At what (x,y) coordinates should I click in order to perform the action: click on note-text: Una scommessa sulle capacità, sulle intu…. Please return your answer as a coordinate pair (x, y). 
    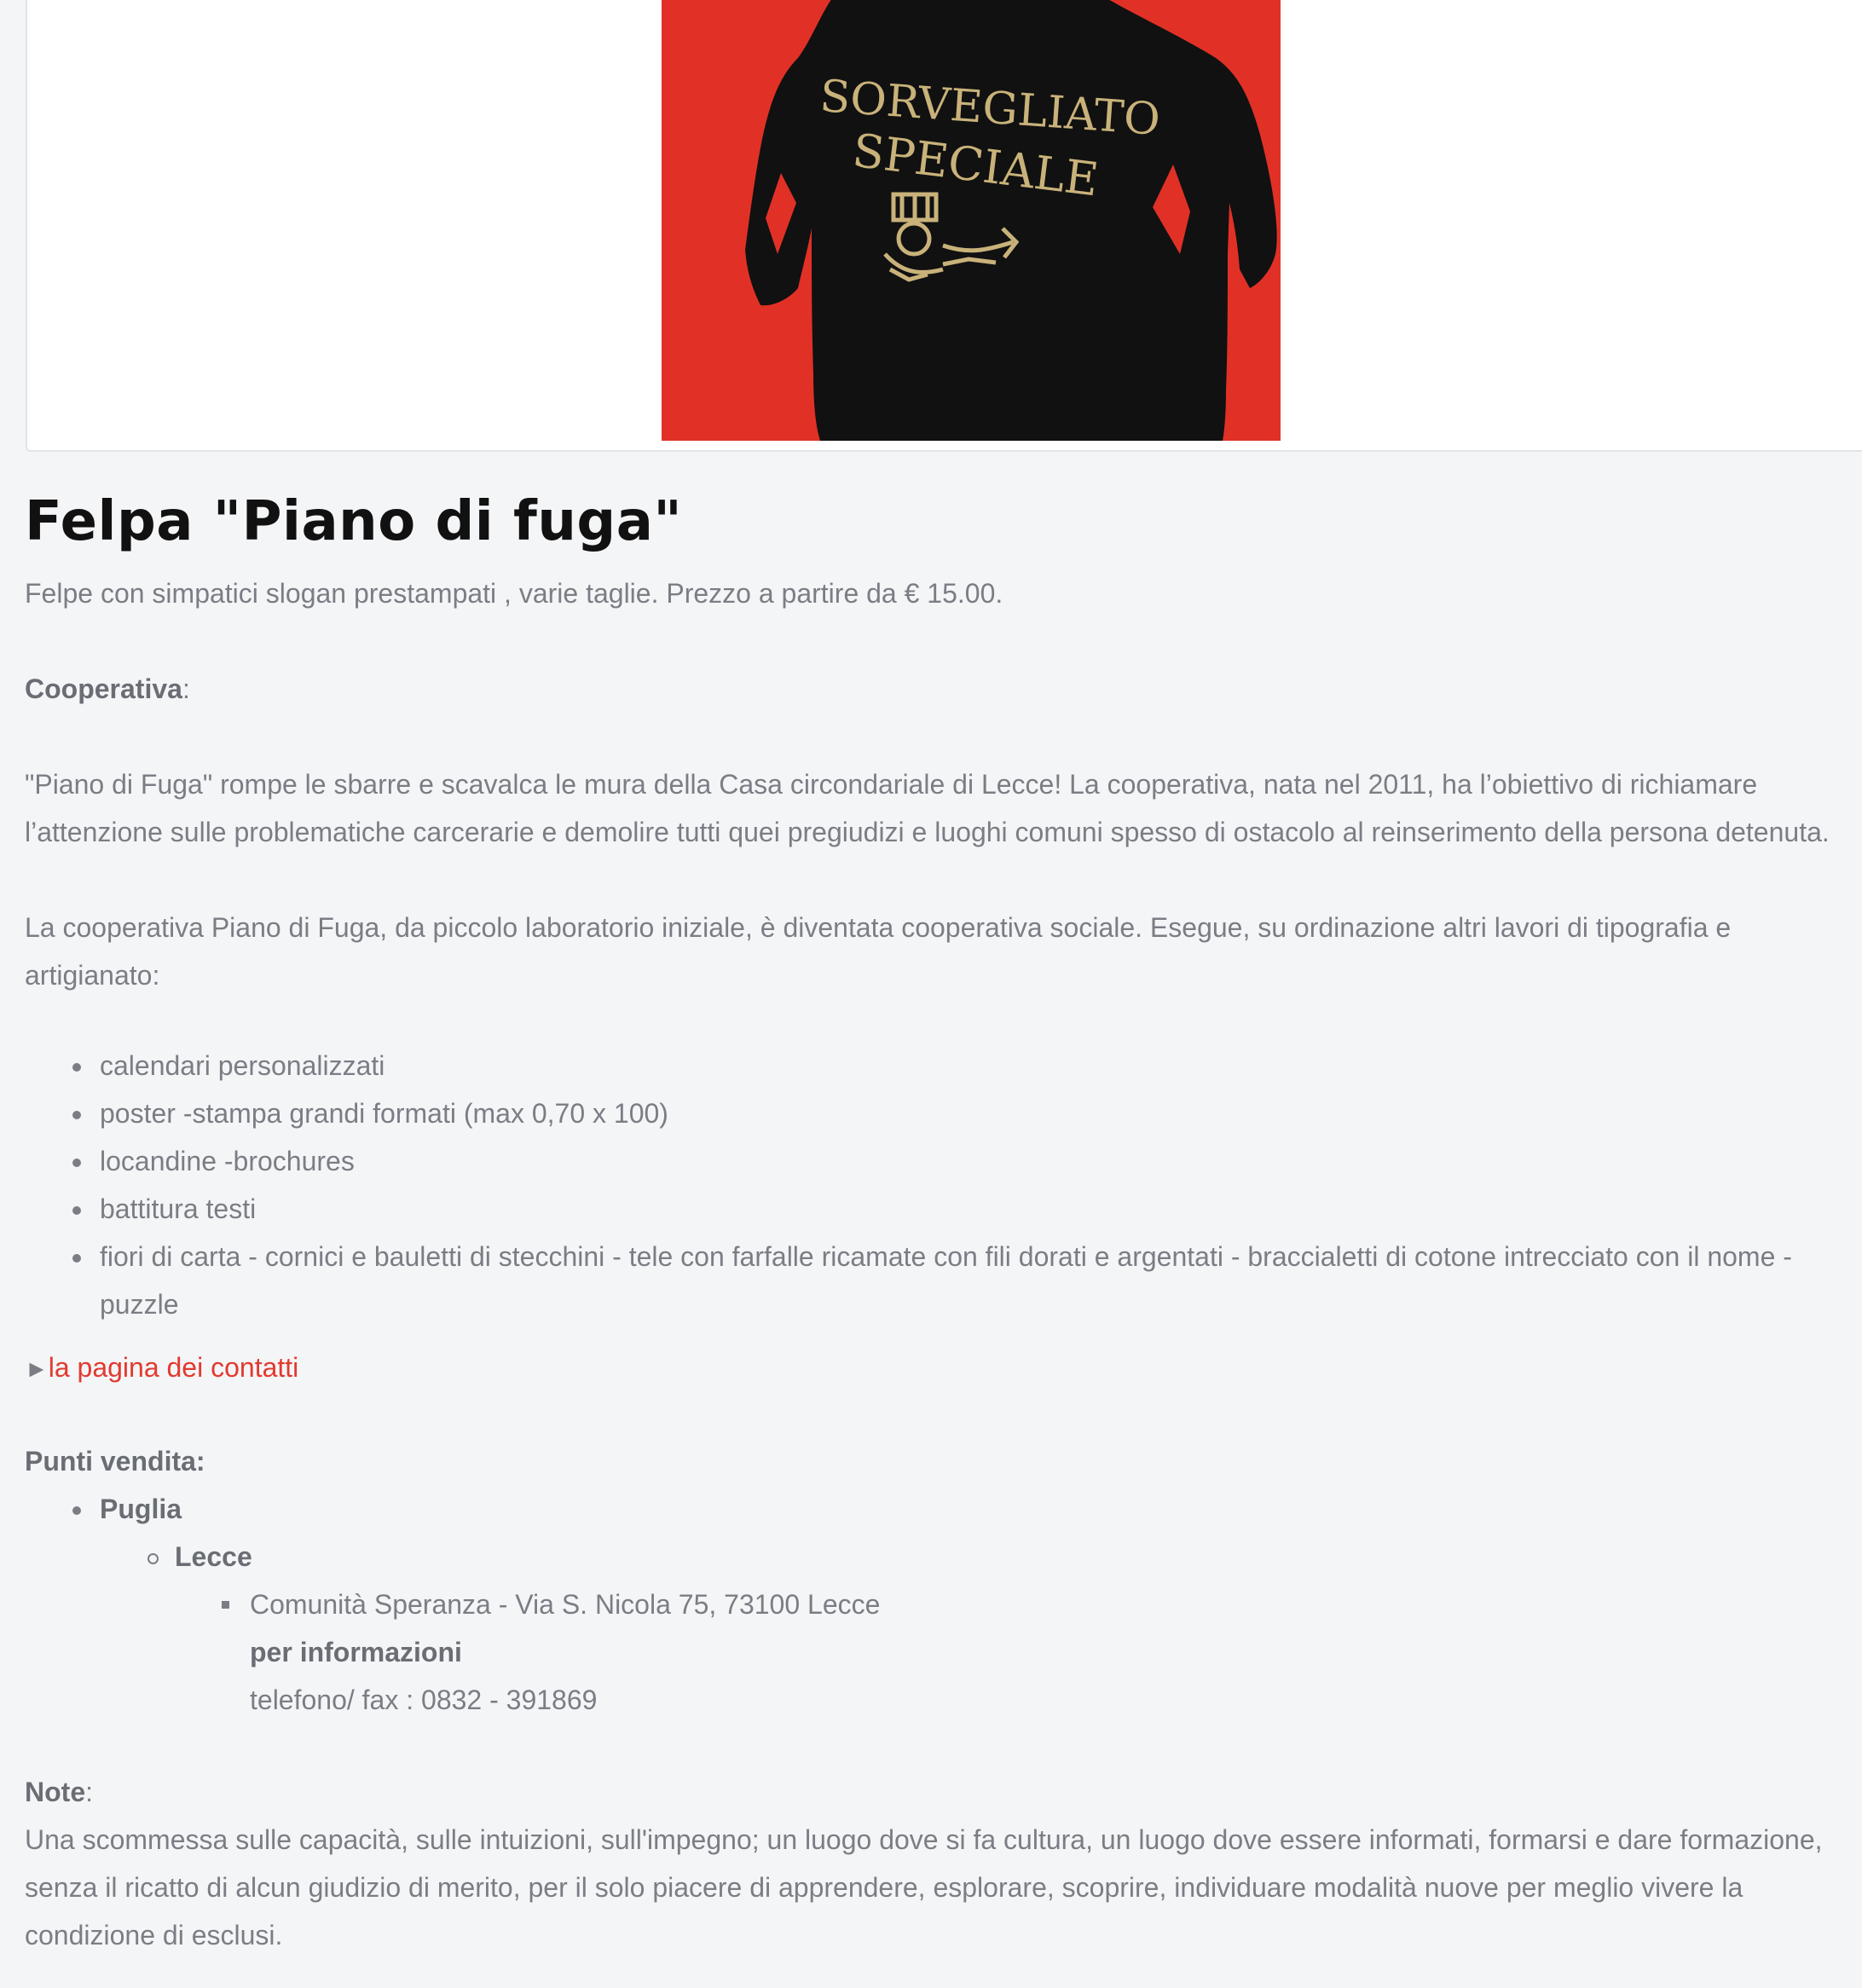
    Looking at the image, I should click on (924, 1887).